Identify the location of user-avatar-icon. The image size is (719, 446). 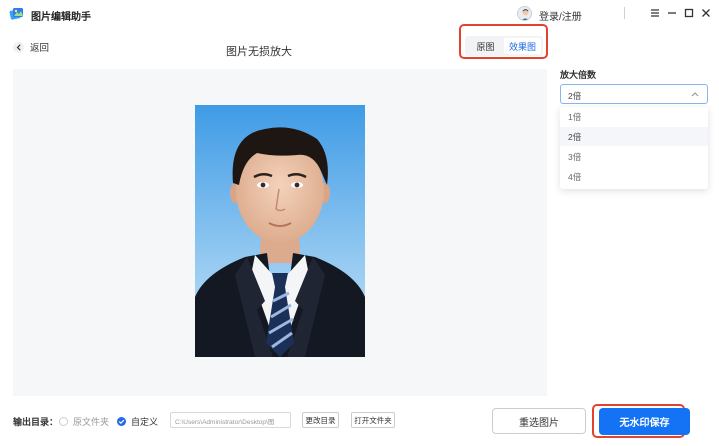
(524, 13).